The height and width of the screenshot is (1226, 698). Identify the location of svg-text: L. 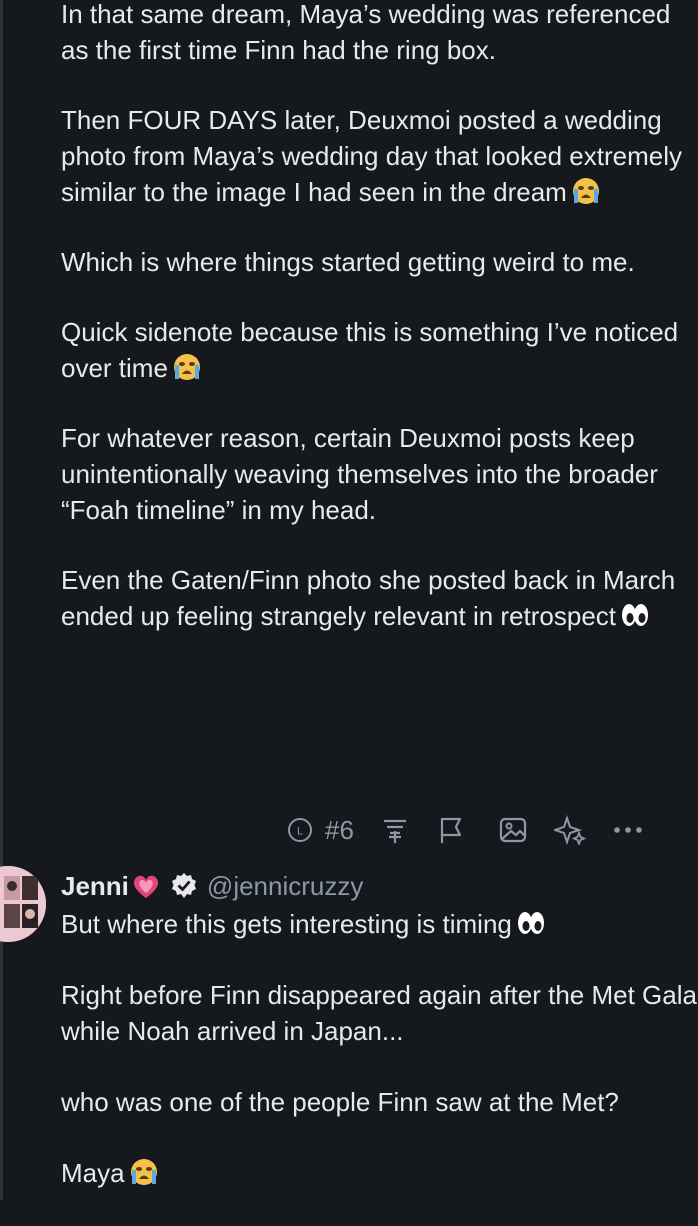
(300, 832).